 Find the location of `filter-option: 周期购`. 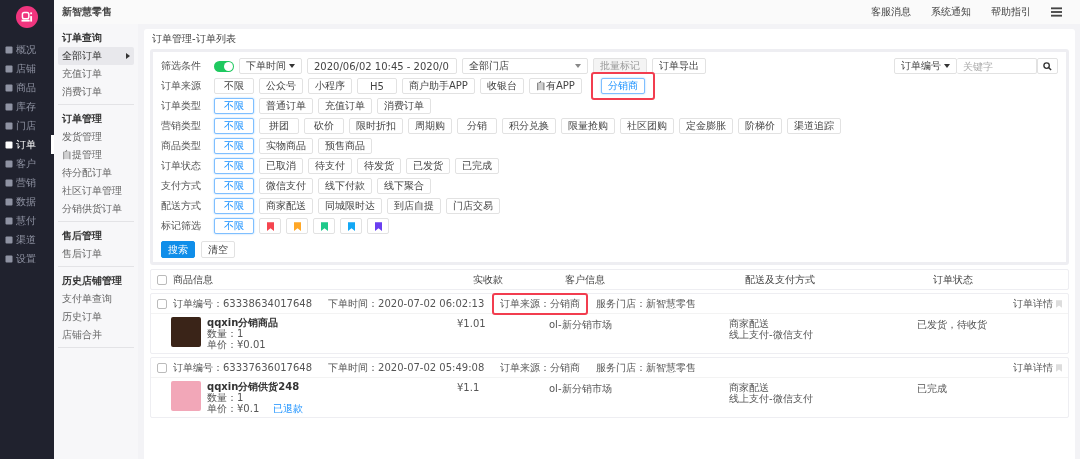

filter-option: 周期购 is located at coordinates (430, 126).